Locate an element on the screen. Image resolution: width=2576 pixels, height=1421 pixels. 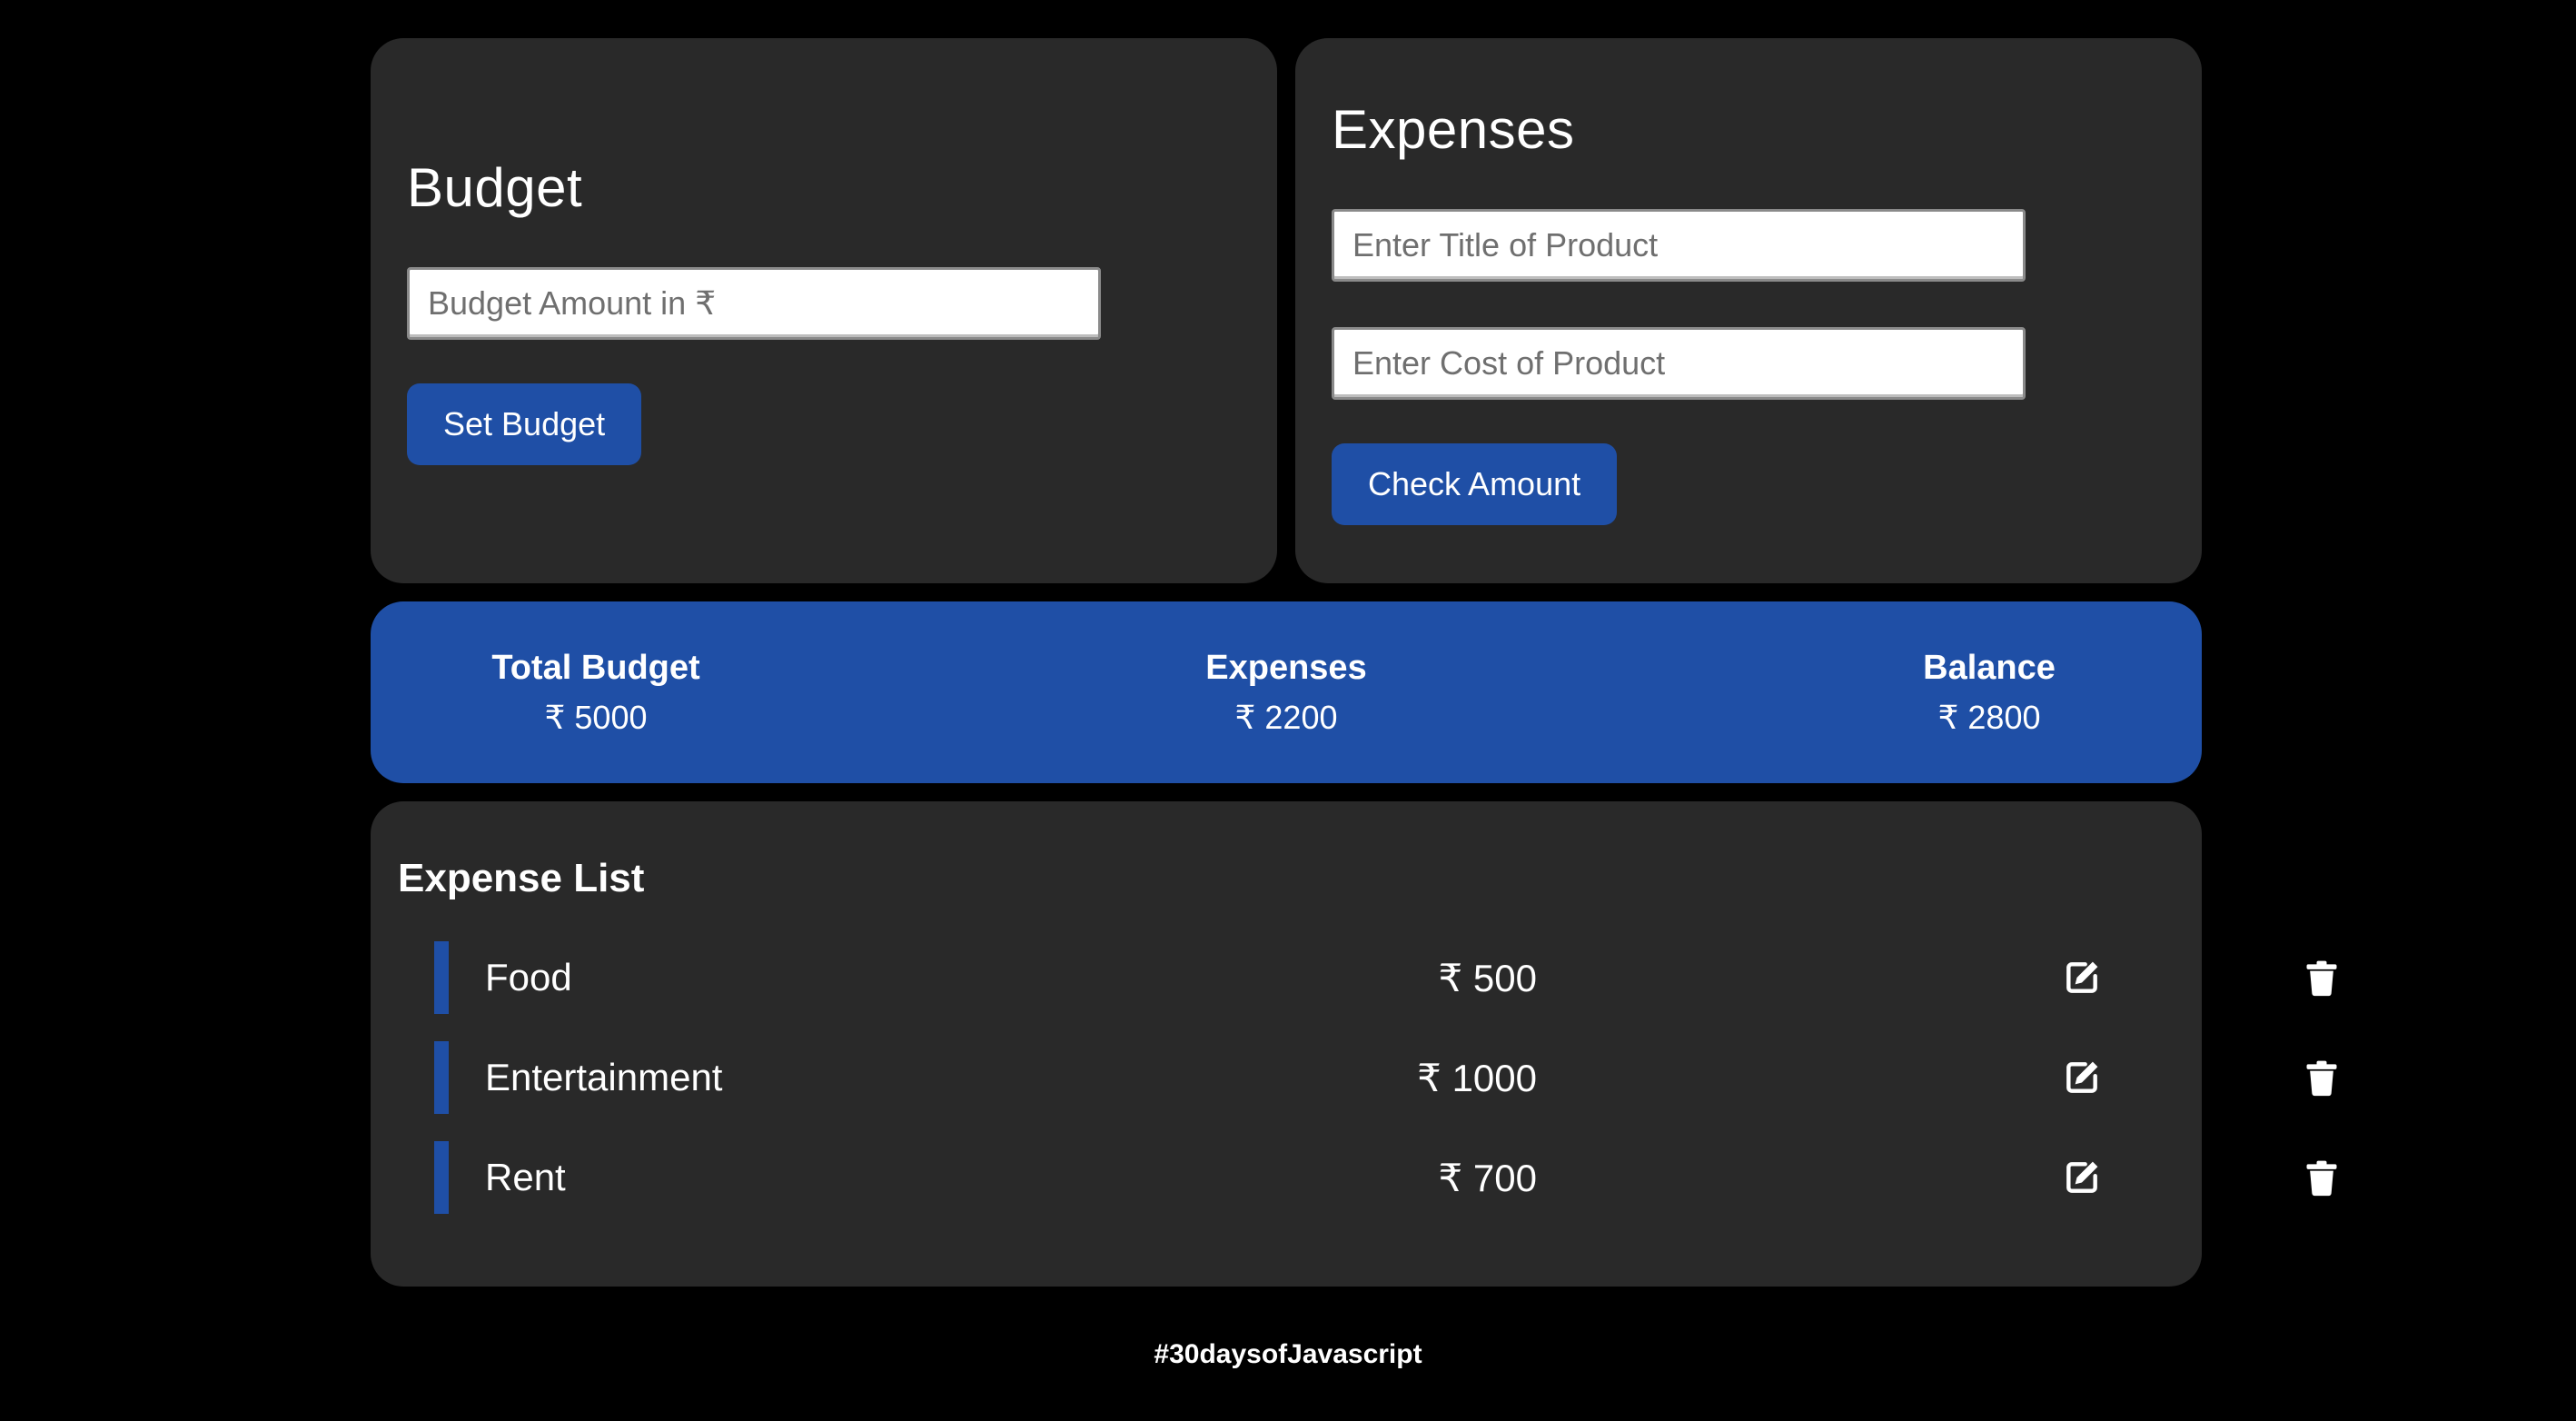
list-item: Food ₹ 500 is located at coordinates (1385, 977).